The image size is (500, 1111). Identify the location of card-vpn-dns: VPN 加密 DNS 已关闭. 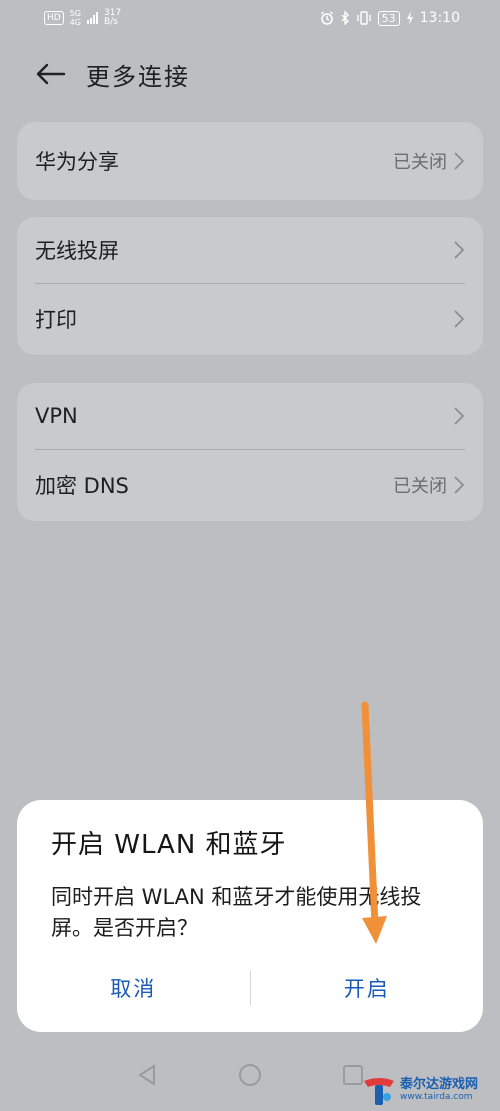
(250, 452).